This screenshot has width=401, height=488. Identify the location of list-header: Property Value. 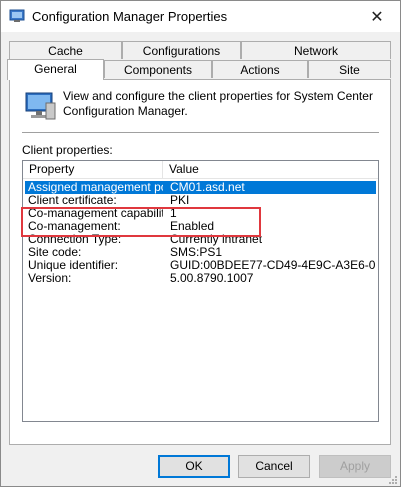
(200, 170).